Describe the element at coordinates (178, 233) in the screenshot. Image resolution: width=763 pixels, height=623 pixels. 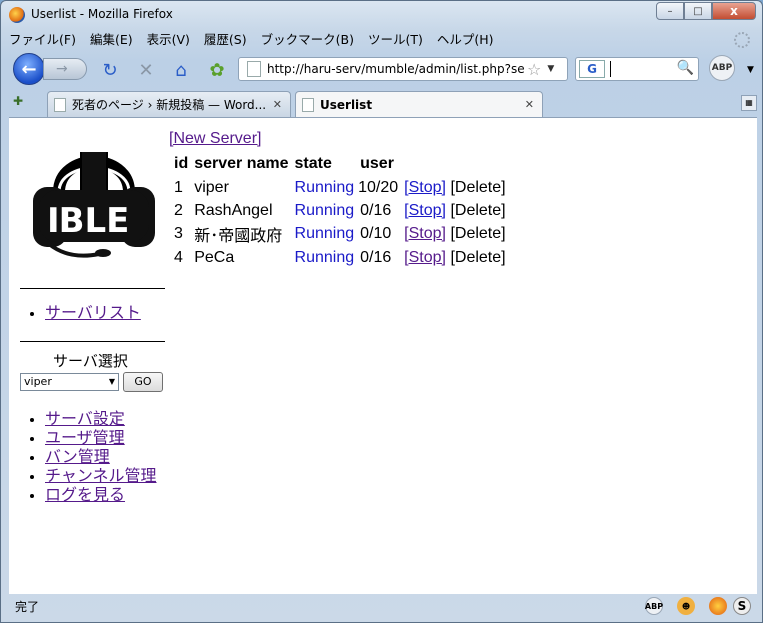
I see `cell-id: 3` at that location.